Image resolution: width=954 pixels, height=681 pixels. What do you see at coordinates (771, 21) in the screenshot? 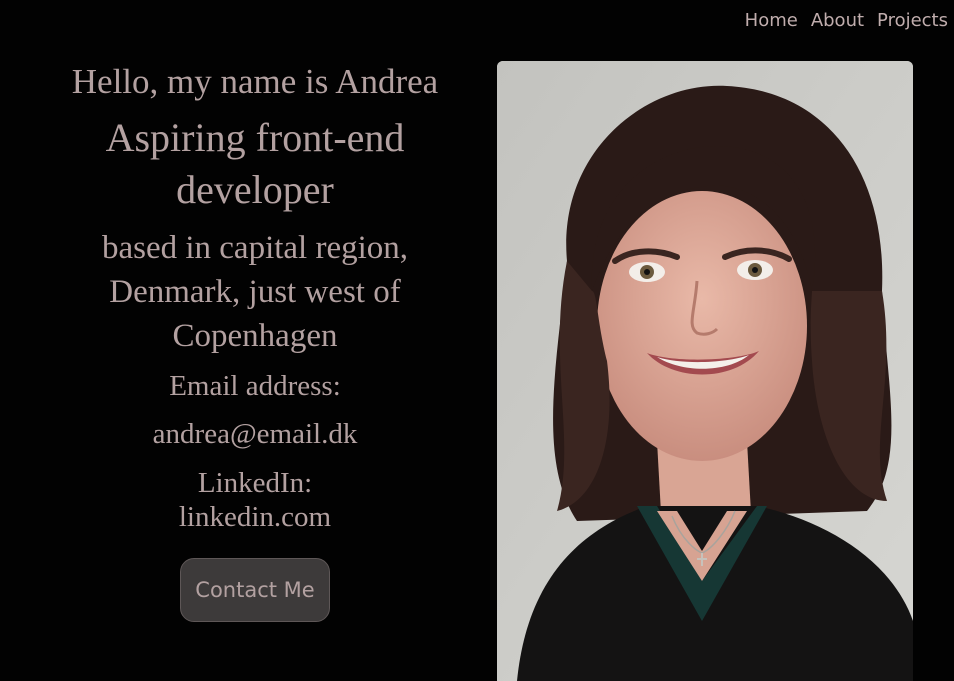
I see `nav-link-home: Home` at bounding box center [771, 21].